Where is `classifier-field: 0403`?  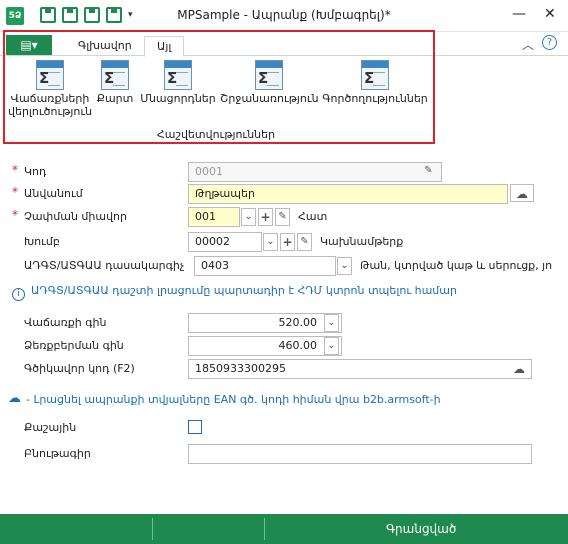 classifier-field: 0403 is located at coordinates (265, 266).